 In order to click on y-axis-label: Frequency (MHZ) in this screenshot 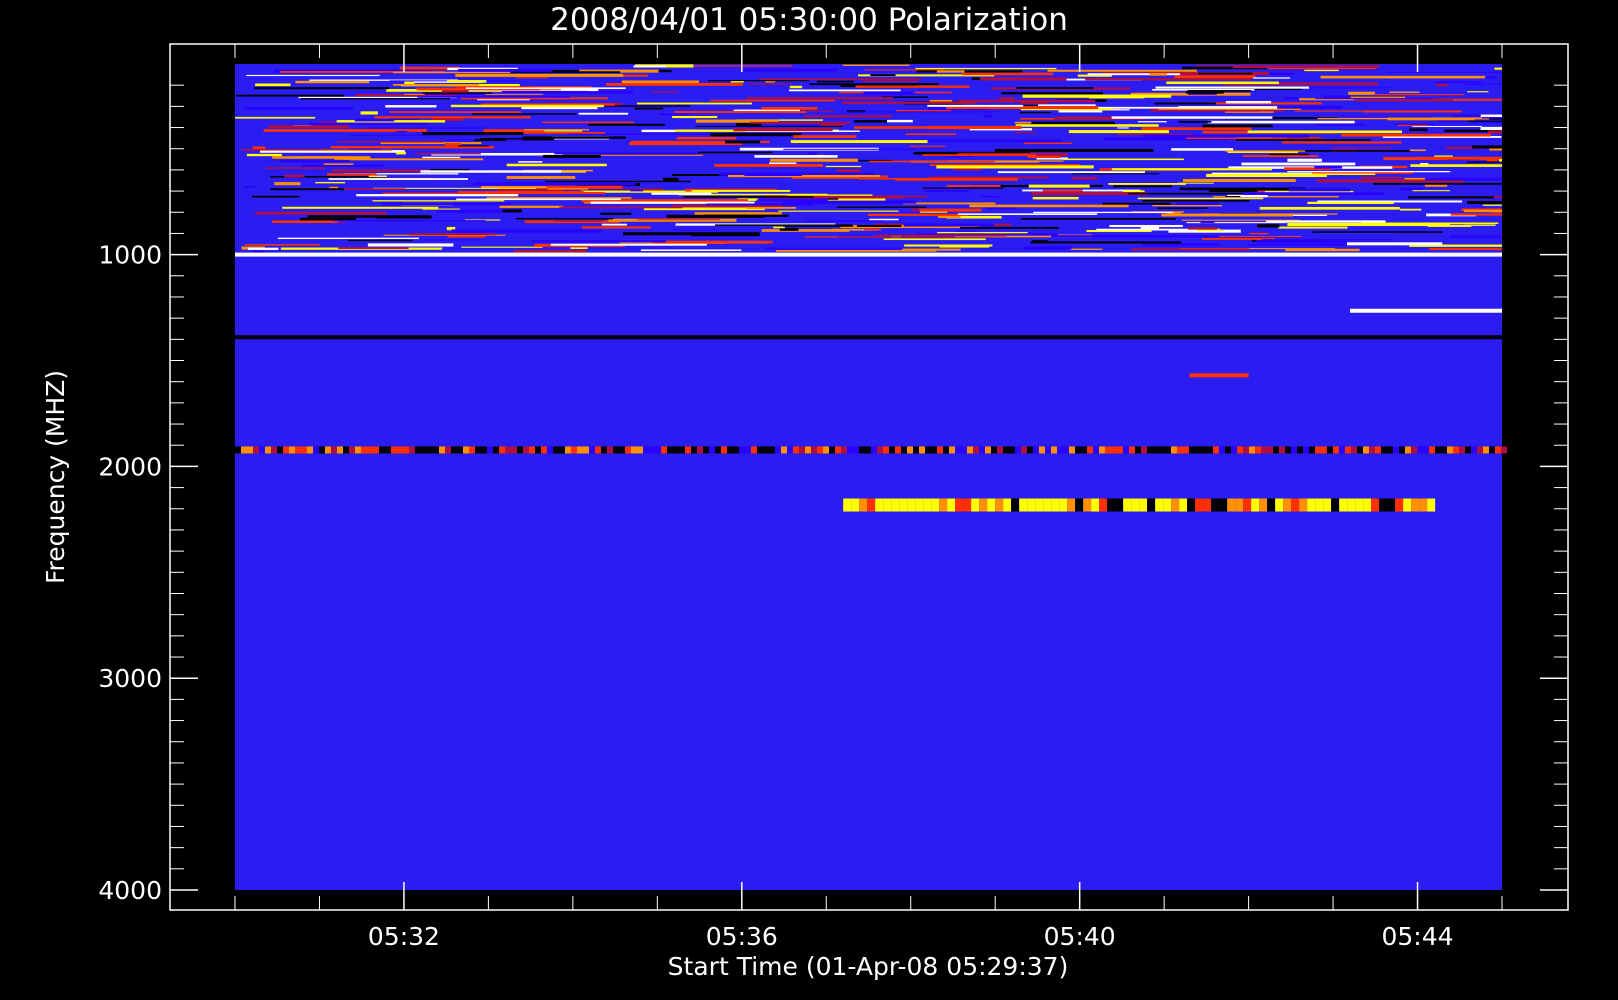, I will do `click(55, 477)`.